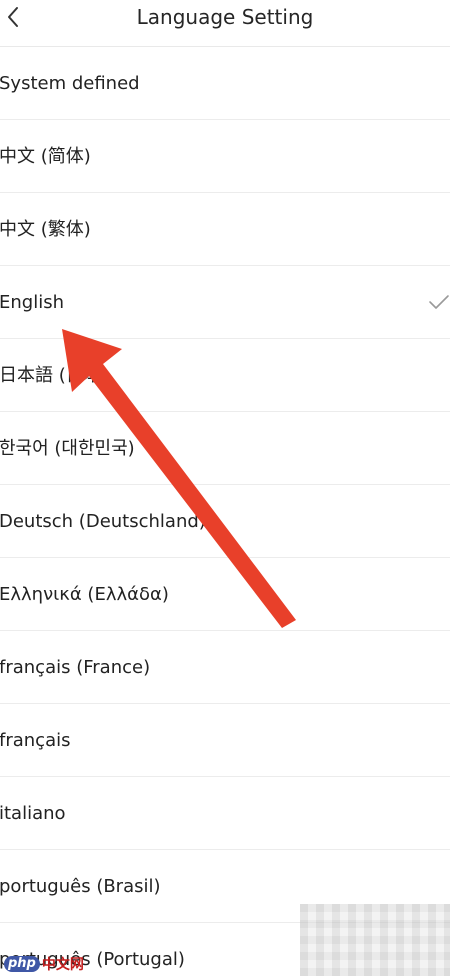  I want to click on watermark-text: 中文网, so click(62, 965).